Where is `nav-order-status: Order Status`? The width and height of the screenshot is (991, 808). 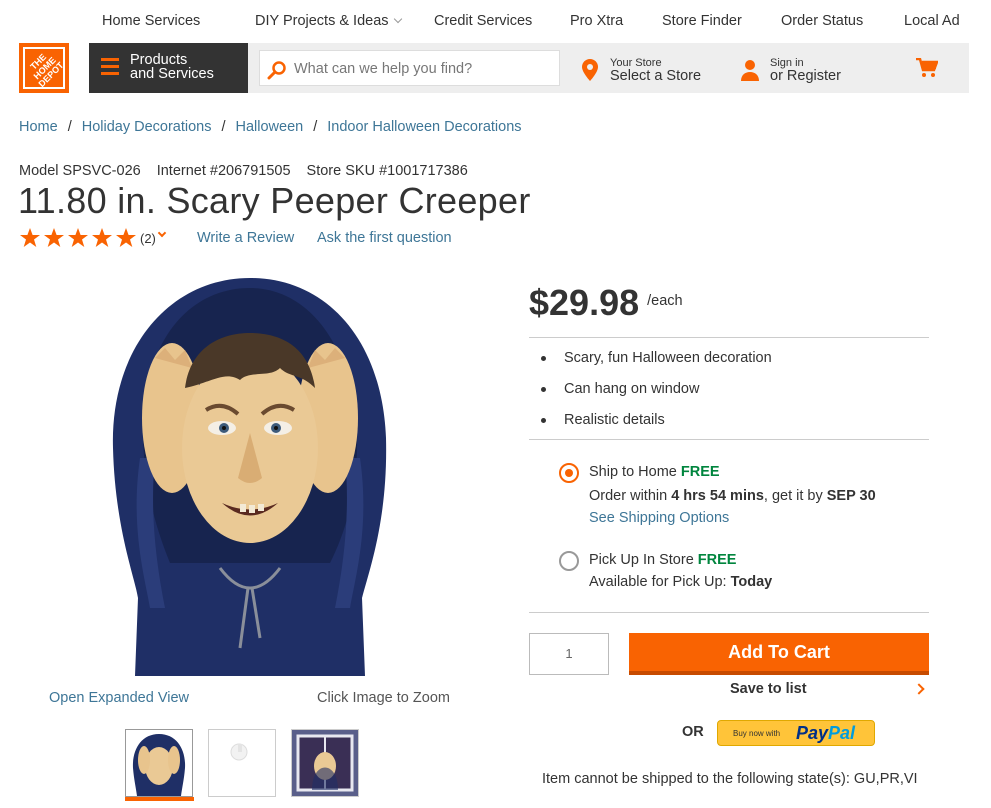 nav-order-status: Order Status is located at coordinates (822, 21).